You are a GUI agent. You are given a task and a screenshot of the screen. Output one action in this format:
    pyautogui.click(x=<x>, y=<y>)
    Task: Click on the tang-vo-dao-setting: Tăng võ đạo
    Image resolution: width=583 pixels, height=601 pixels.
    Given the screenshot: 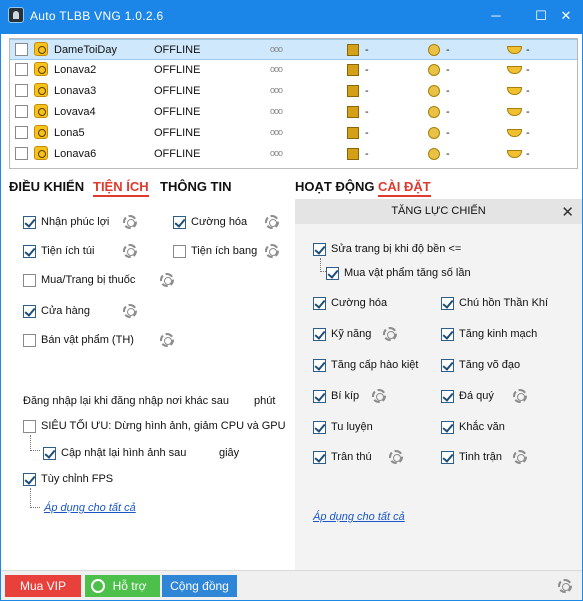 What is the action you would take?
    pyautogui.click(x=496, y=366)
    